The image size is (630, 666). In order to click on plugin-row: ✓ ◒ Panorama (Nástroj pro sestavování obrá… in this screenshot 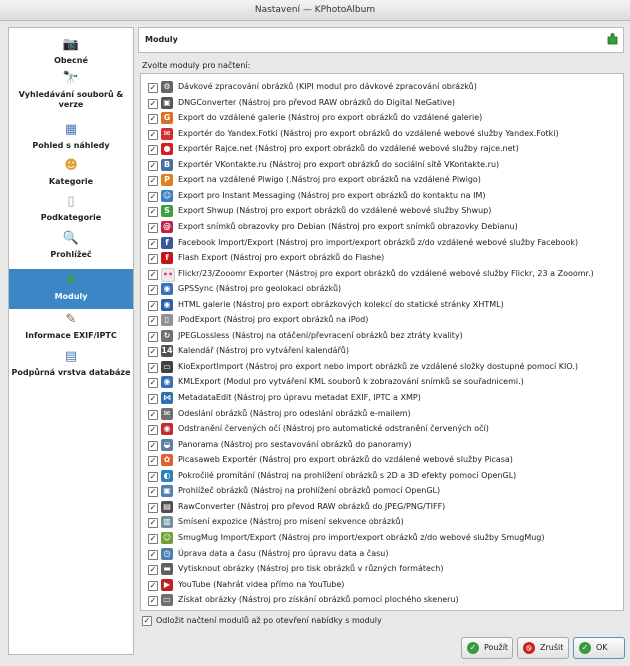, I will do `click(382, 445)`.